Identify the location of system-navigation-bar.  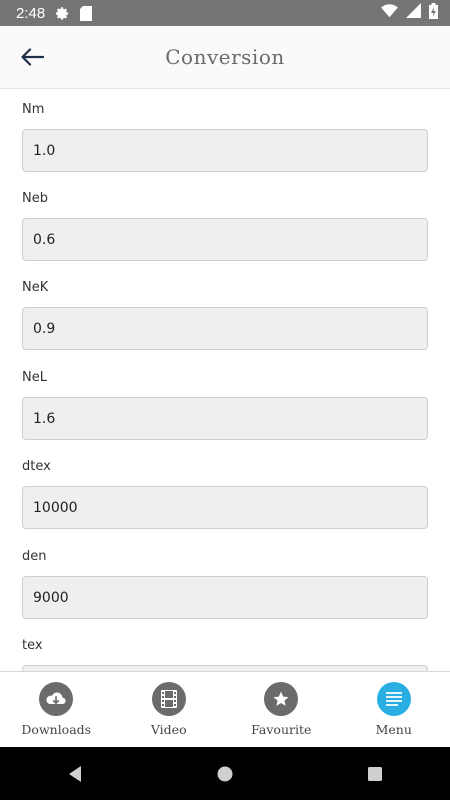
(225, 773).